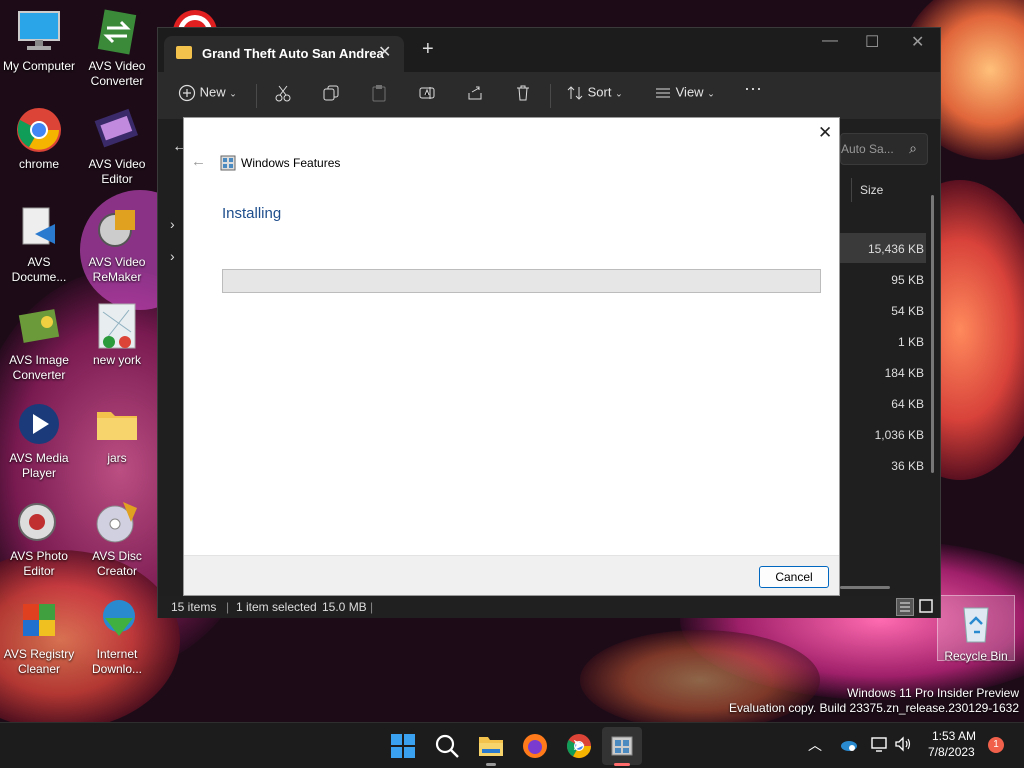  Describe the element at coordinates (976, 622) in the screenshot. I see `recycle-bin-icon` at that location.